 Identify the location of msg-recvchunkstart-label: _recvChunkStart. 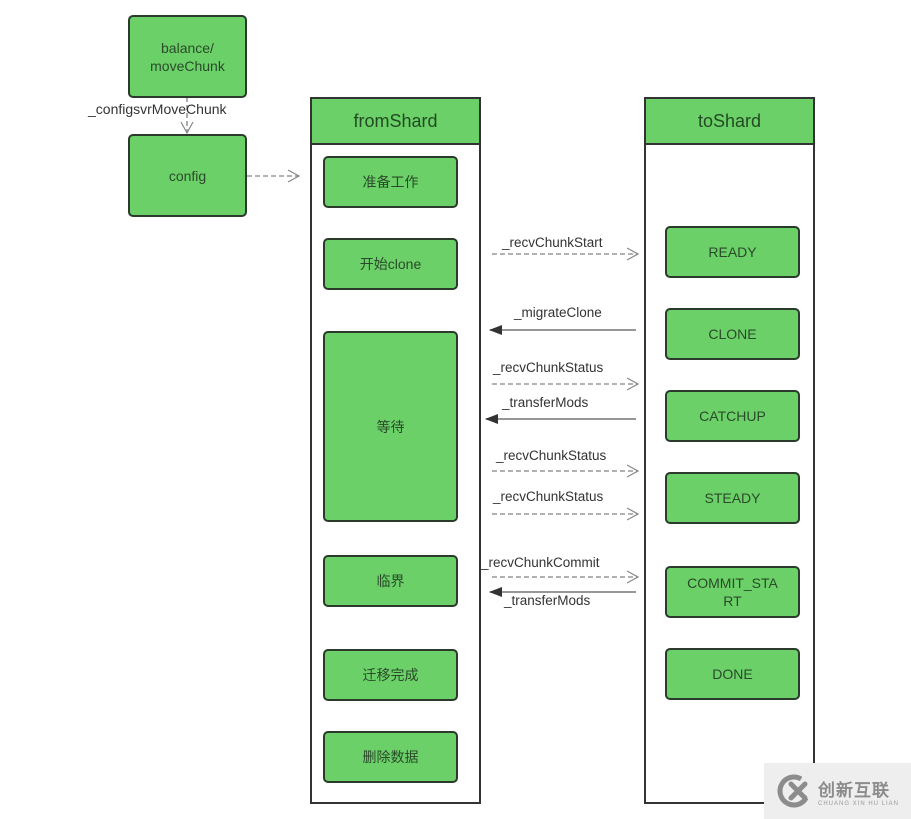
(552, 242).